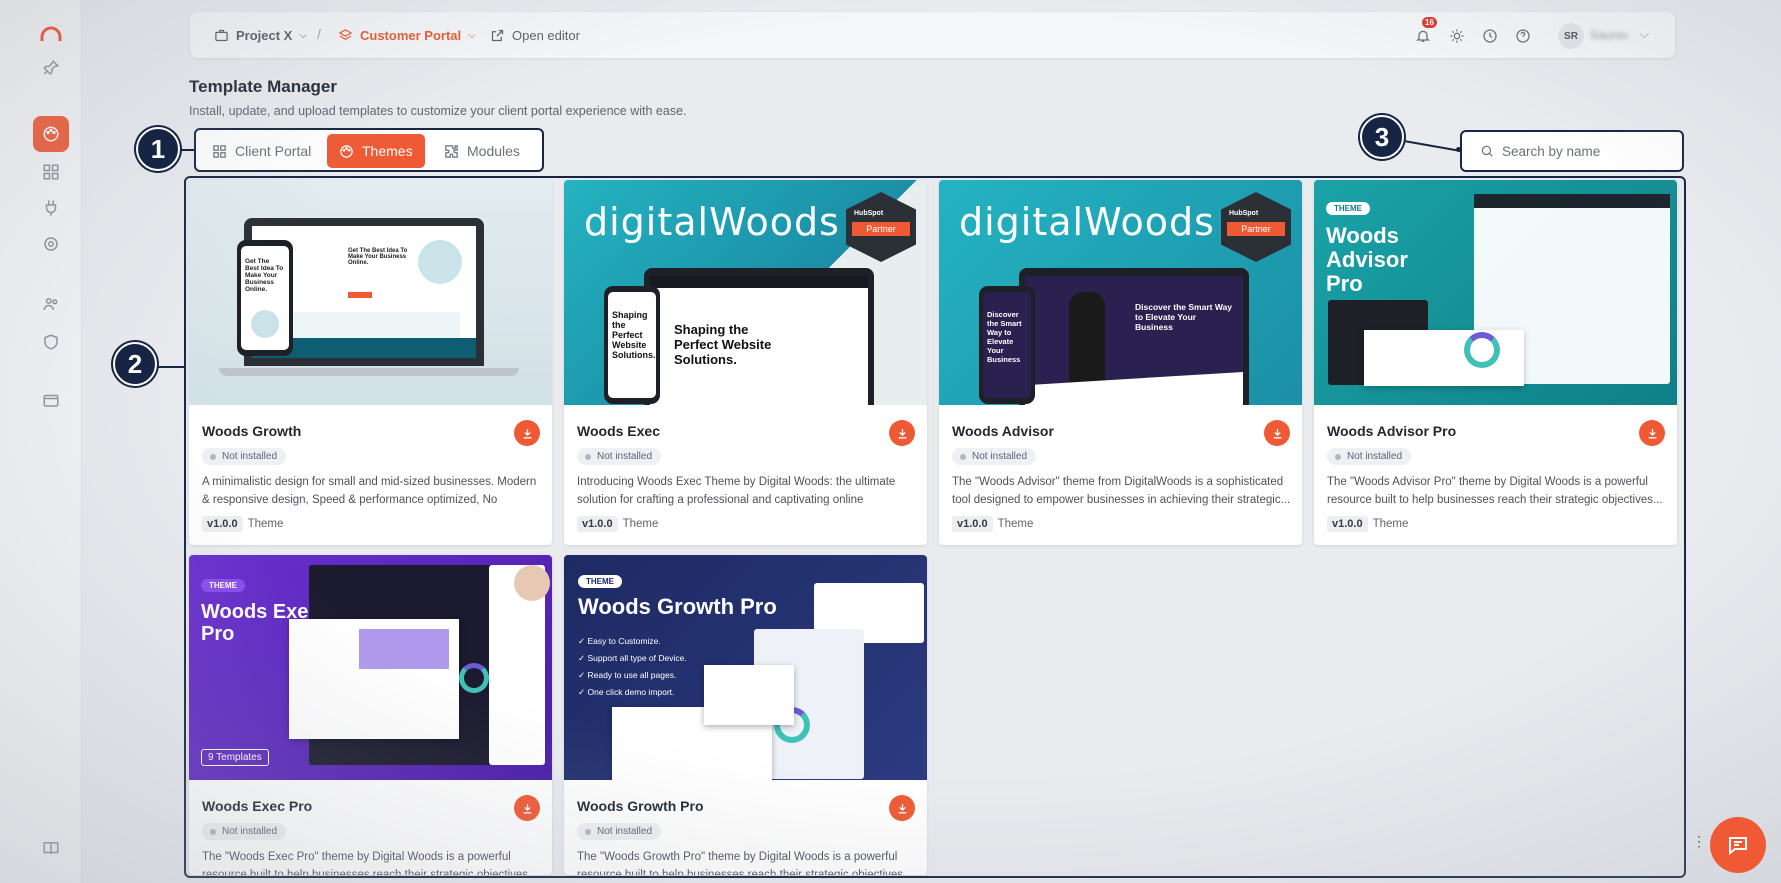 The image size is (1781, 883). I want to click on gear-icon, so click(51, 244).